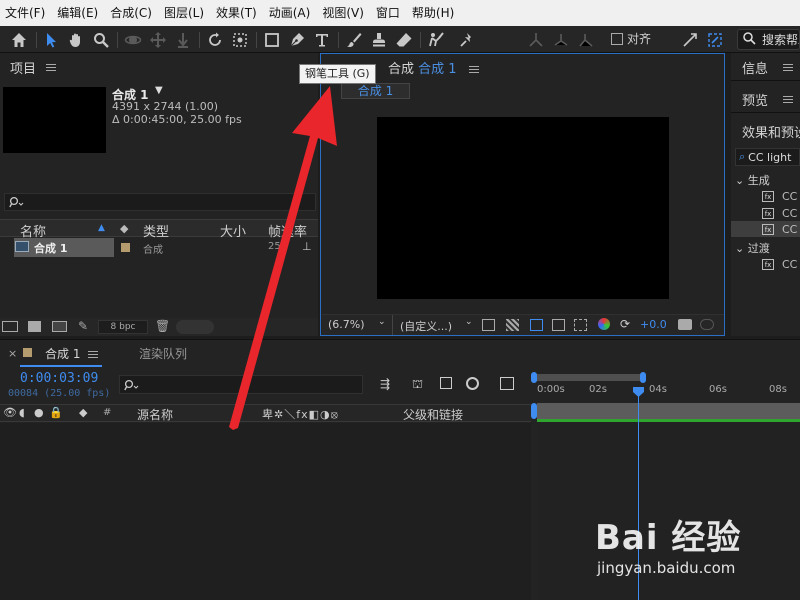 The height and width of the screenshot is (600, 800). What do you see at coordinates (534, 411) in the screenshot?
I see `comp-start-marker` at bounding box center [534, 411].